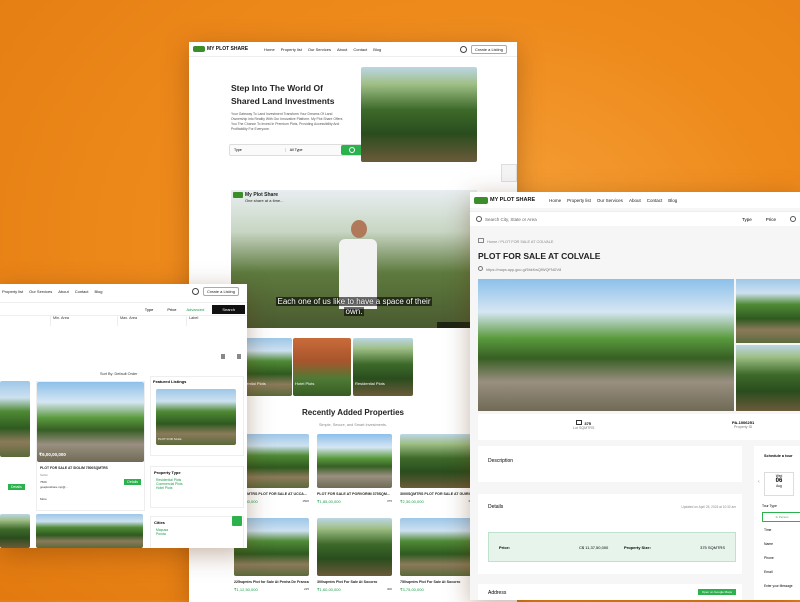  Describe the element at coordinates (509, 173) in the screenshot. I see `recaptcha-badge` at that location.